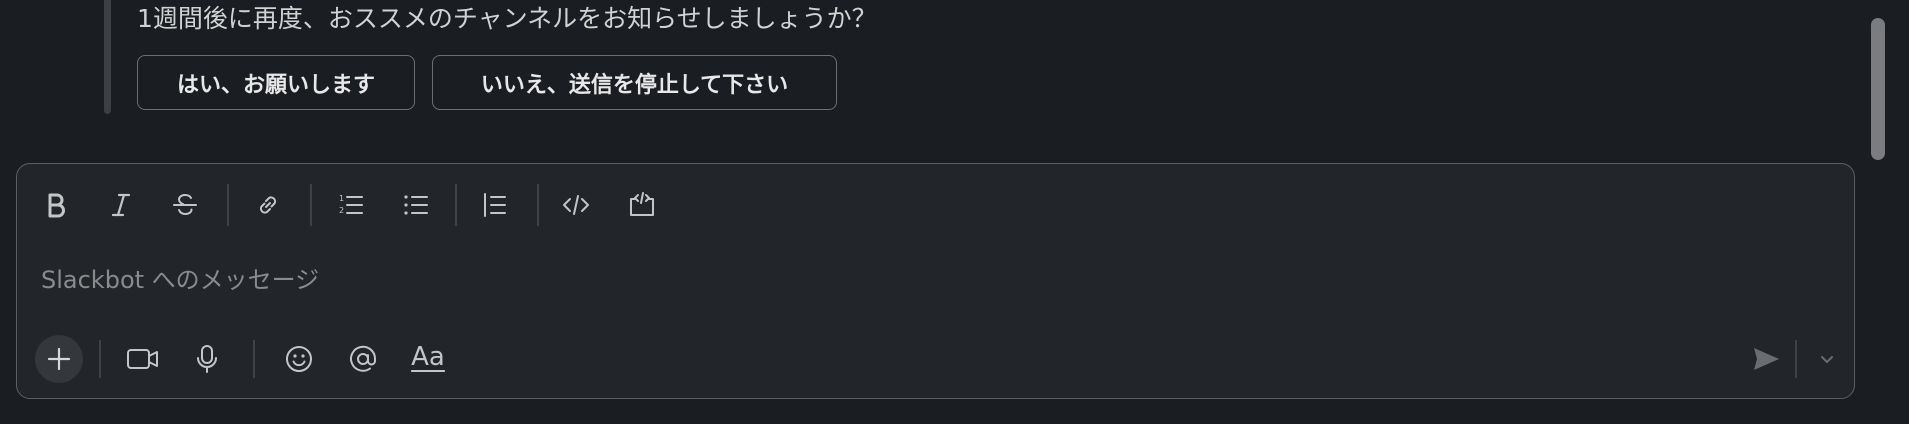 The width and height of the screenshot is (1909, 424). I want to click on microphone-icon, so click(207, 359).